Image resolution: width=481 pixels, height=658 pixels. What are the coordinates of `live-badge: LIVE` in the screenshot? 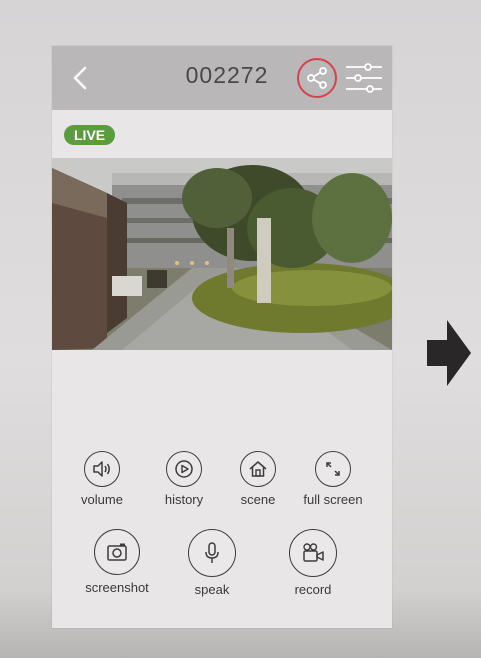 It's located at (90, 135).